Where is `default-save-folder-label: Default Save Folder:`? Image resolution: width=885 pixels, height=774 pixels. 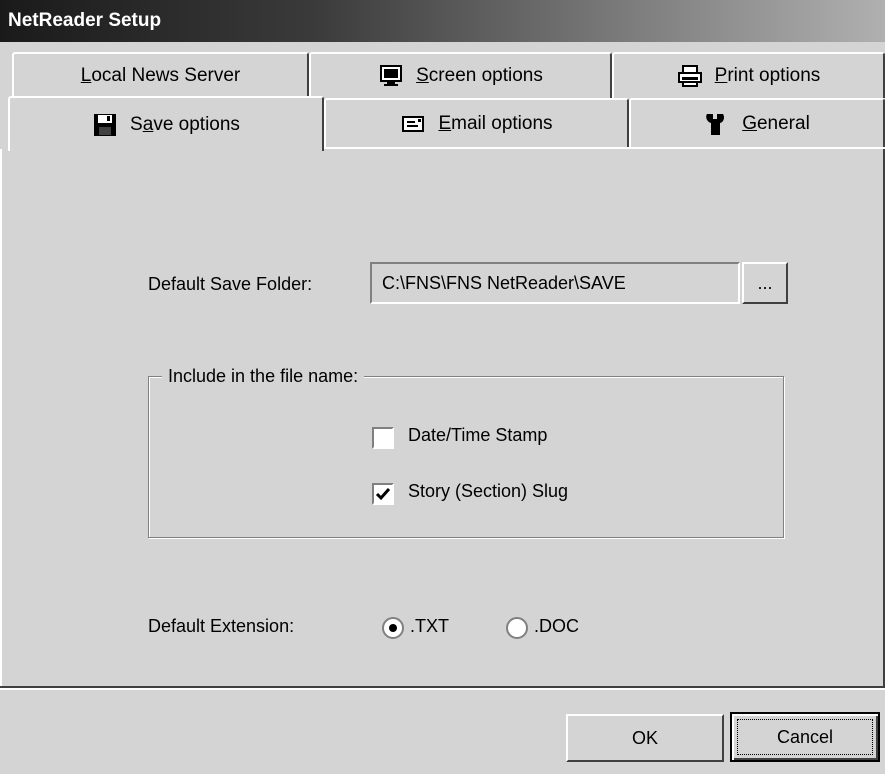
default-save-folder-label: Default Save Folder: is located at coordinates (230, 284).